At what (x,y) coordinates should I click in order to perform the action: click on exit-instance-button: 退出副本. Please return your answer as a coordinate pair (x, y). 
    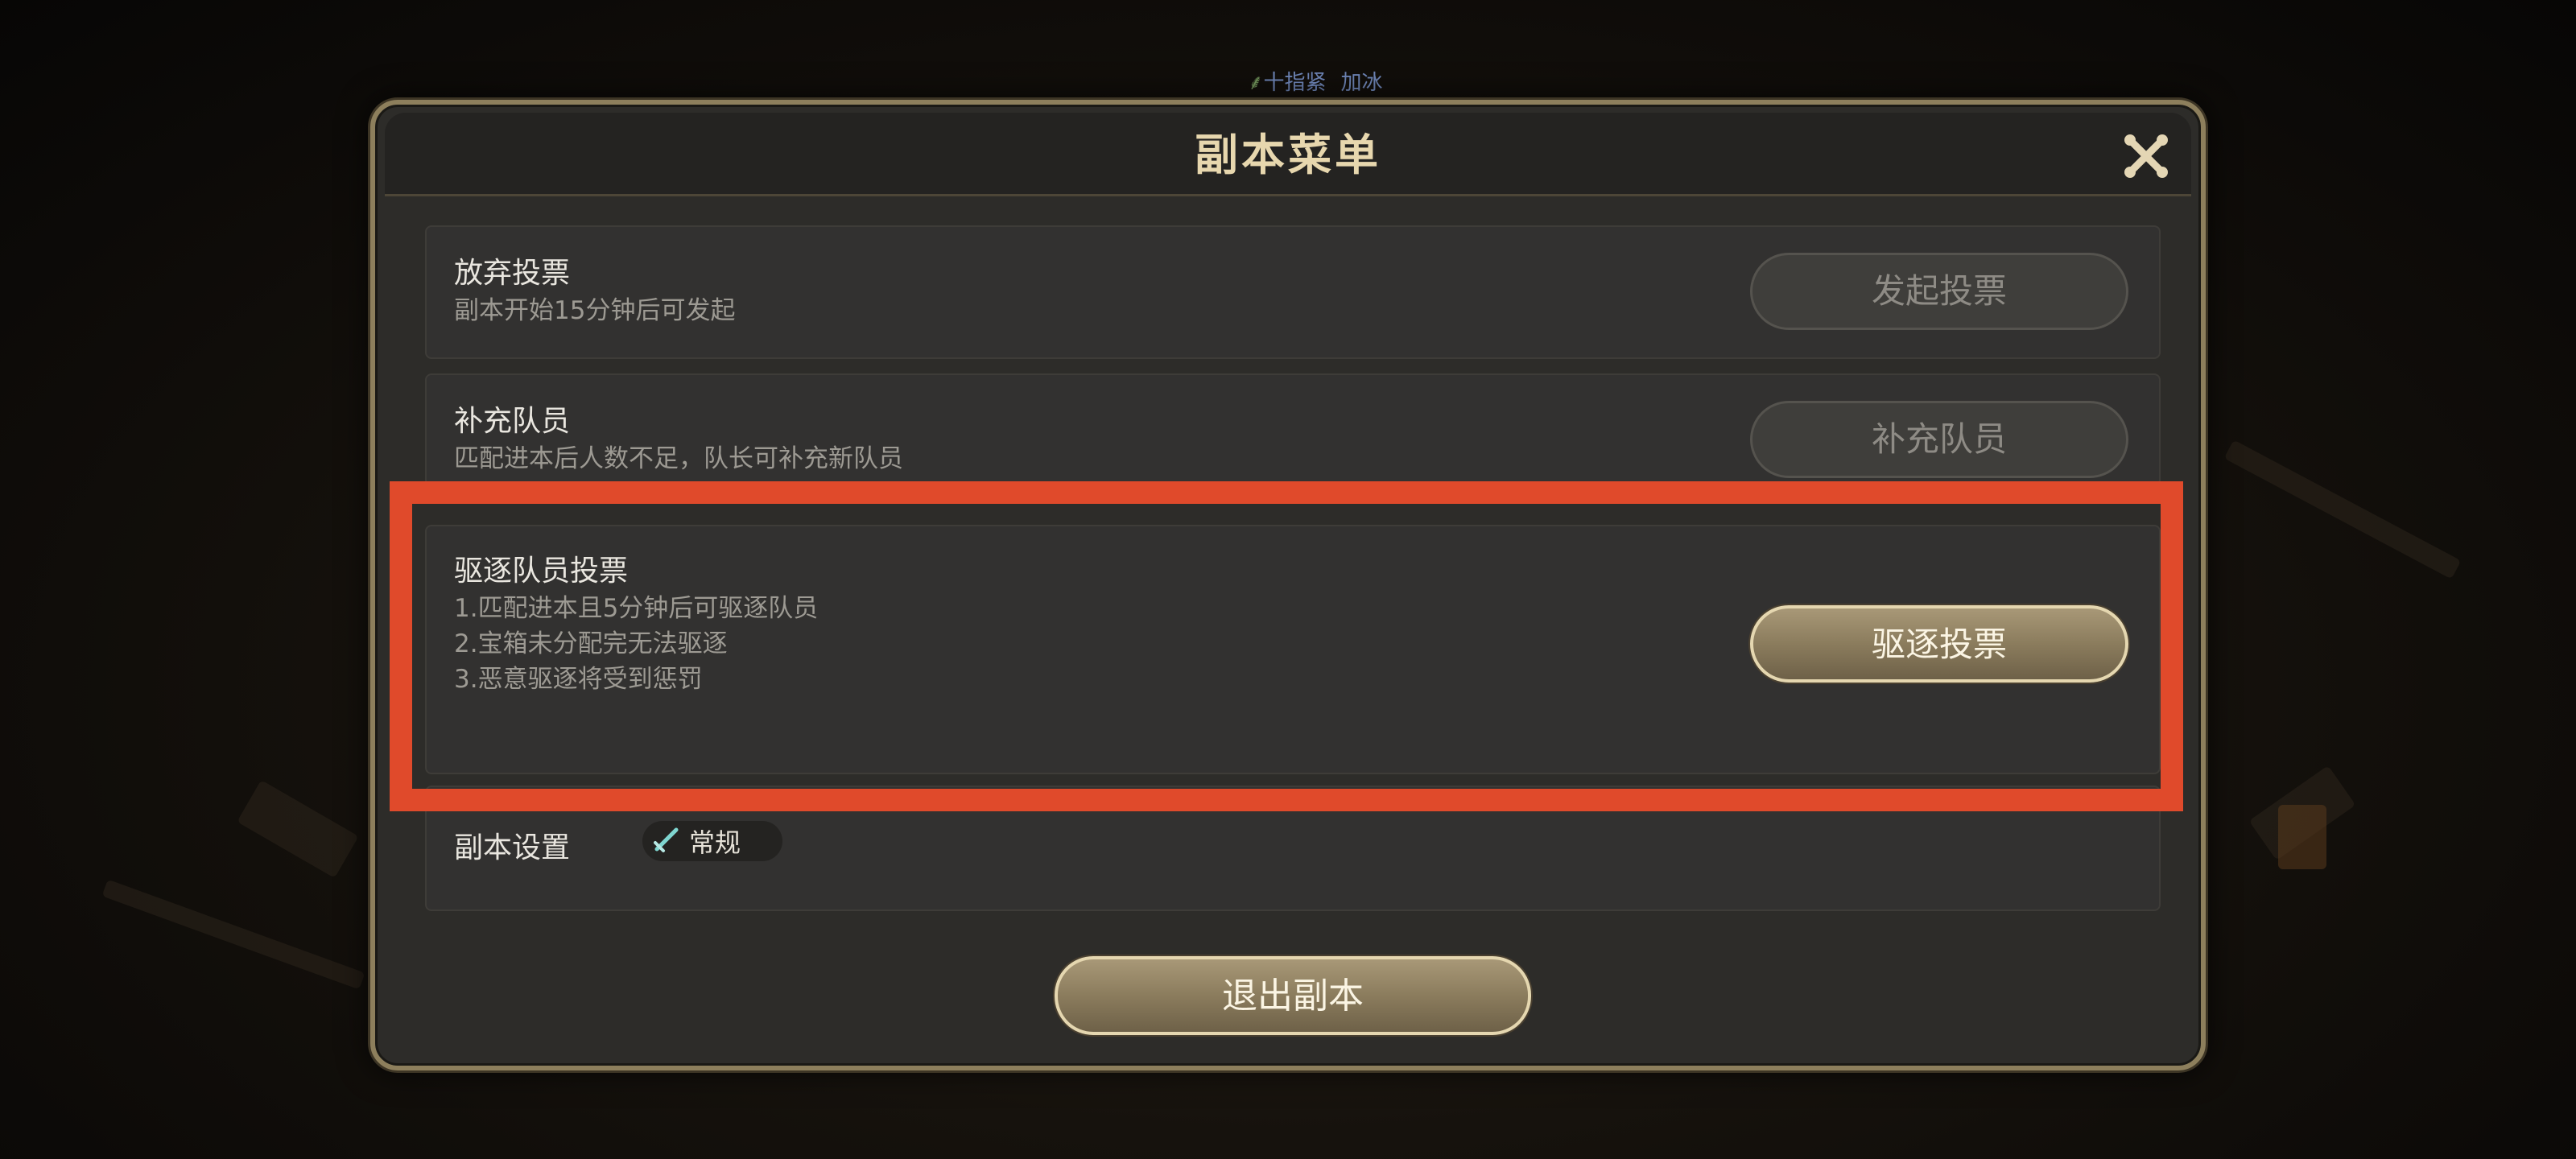
    Looking at the image, I should click on (1293, 995).